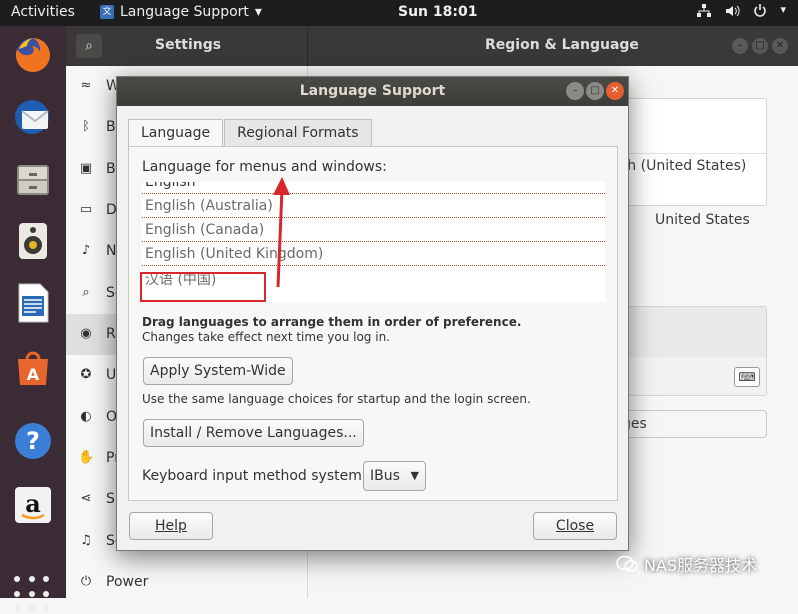  What do you see at coordinates (373, 254) in the screenshot?
I see `list-item: English (United Kingdom)` at bounding box center [373, 254].